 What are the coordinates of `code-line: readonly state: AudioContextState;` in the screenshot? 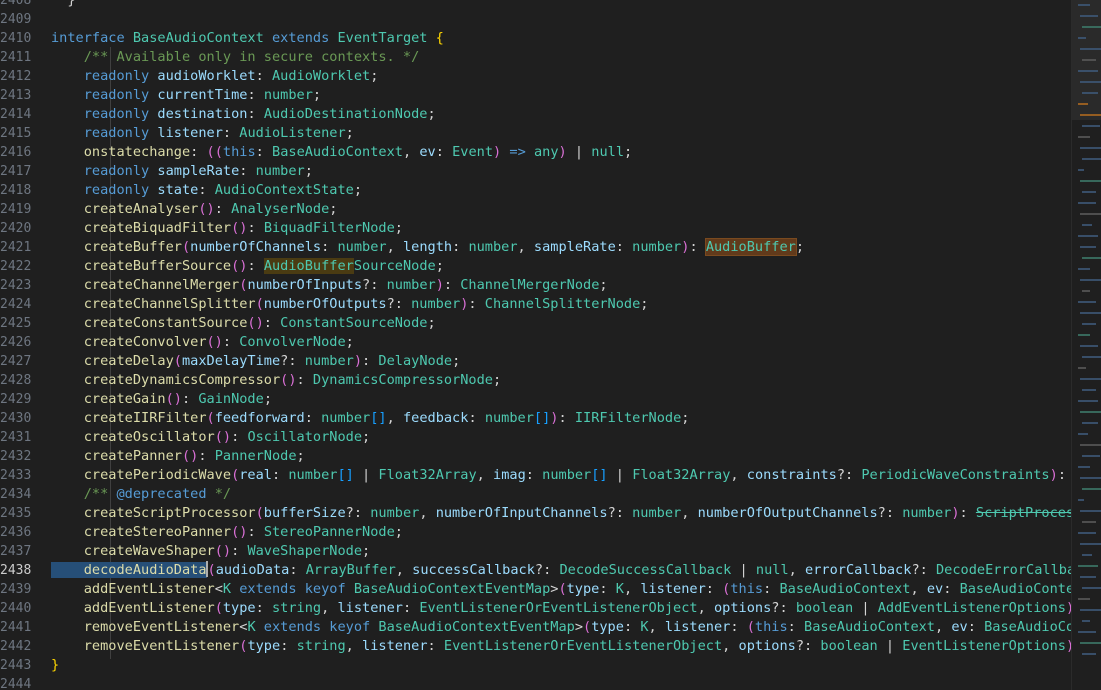 It's located at (206, 190).